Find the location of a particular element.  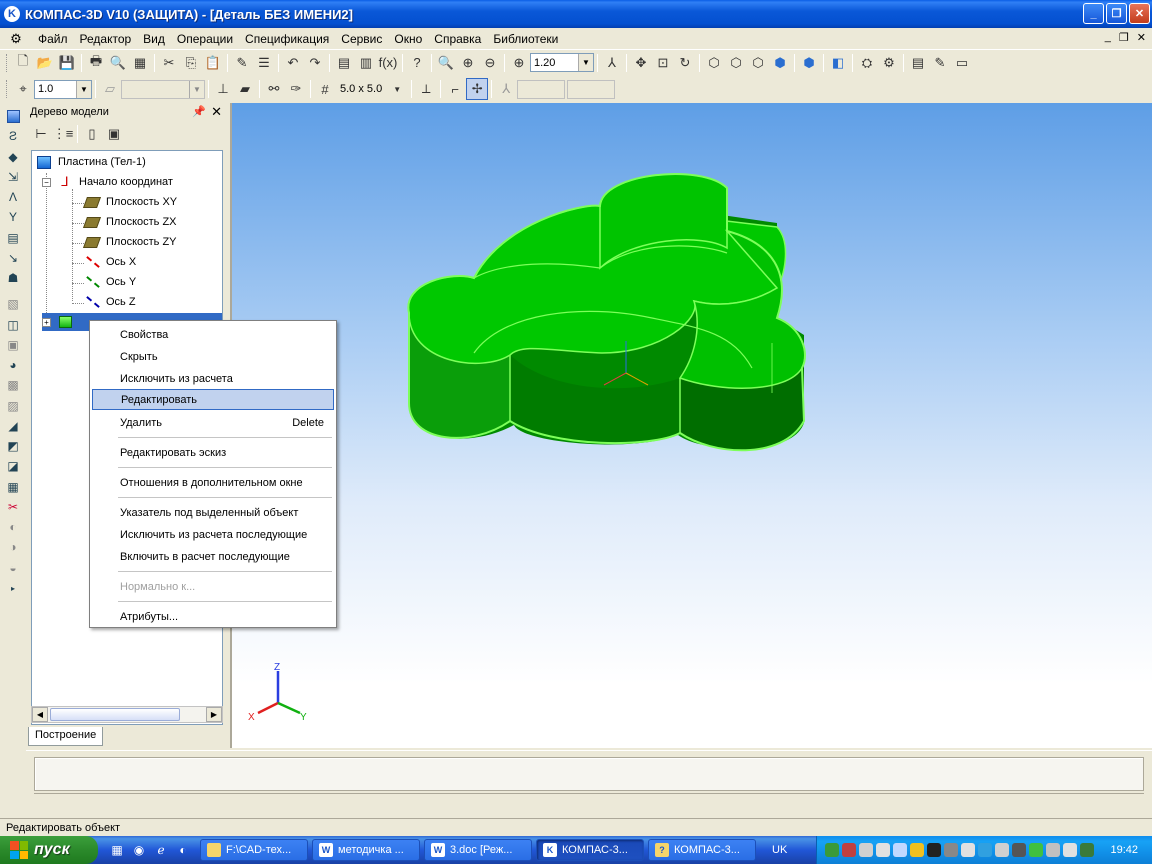

rotate-operation-icon: ◫ is located at coordinates (13, 324).